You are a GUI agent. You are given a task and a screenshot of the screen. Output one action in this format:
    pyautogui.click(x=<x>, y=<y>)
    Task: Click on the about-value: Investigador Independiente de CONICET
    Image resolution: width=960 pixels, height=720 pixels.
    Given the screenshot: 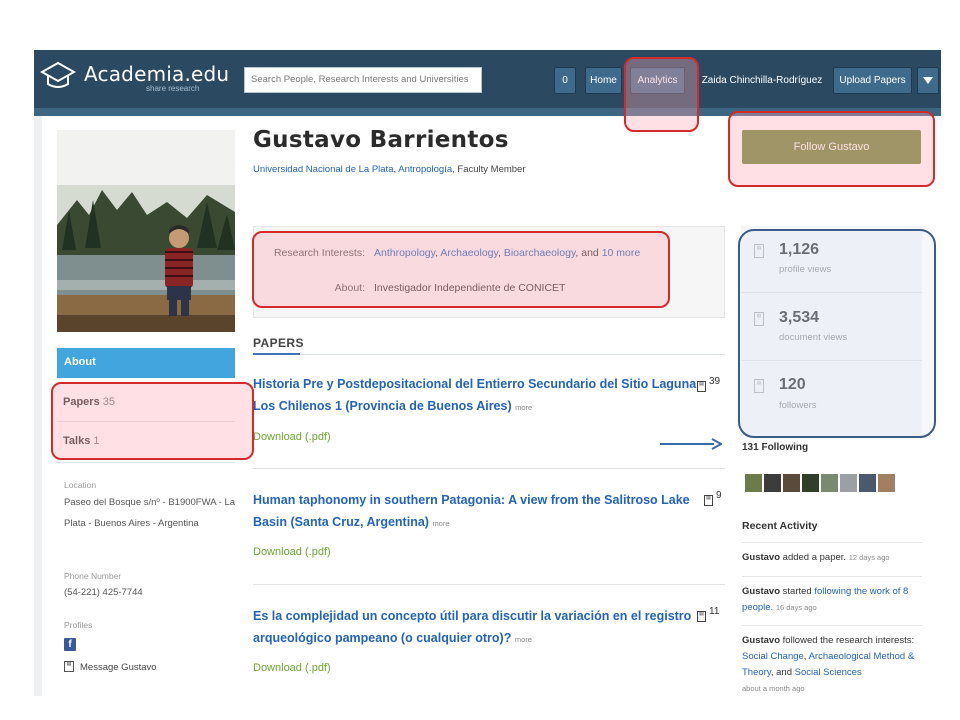 What is the action you would take?
    pyautogui.click(x=470, y=288)
    